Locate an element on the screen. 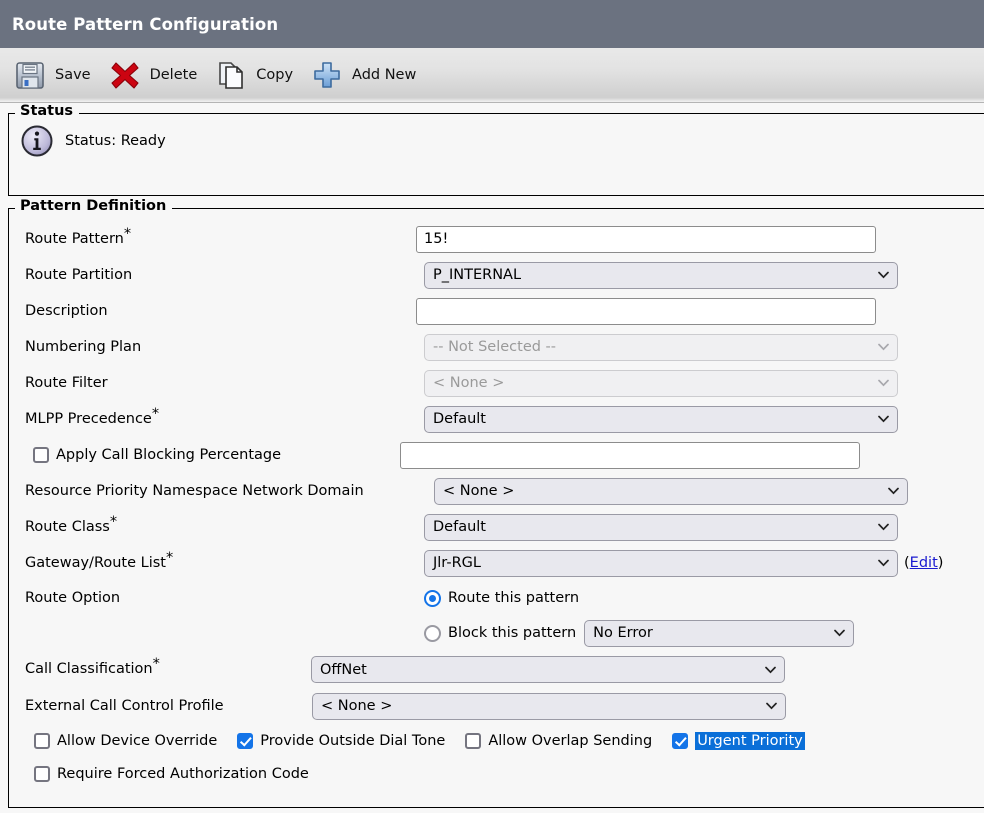  save-button: Save is located at coordinates (57, 75).